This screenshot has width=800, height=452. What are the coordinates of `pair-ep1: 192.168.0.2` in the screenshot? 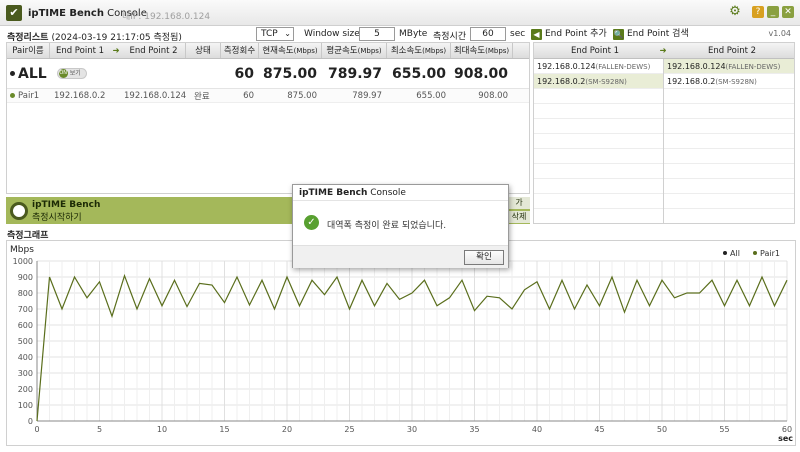 It's located at (80, 95).